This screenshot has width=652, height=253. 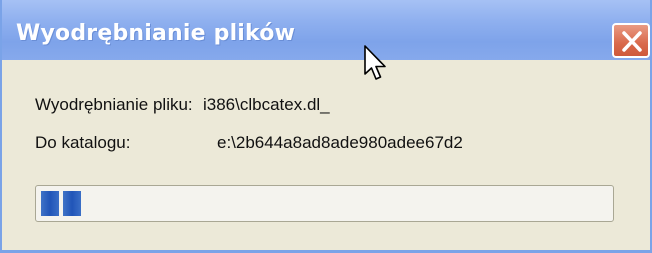 I want to click on extract-file-label: Wyodrębnianie pliku:, so click(x=114, y=104).